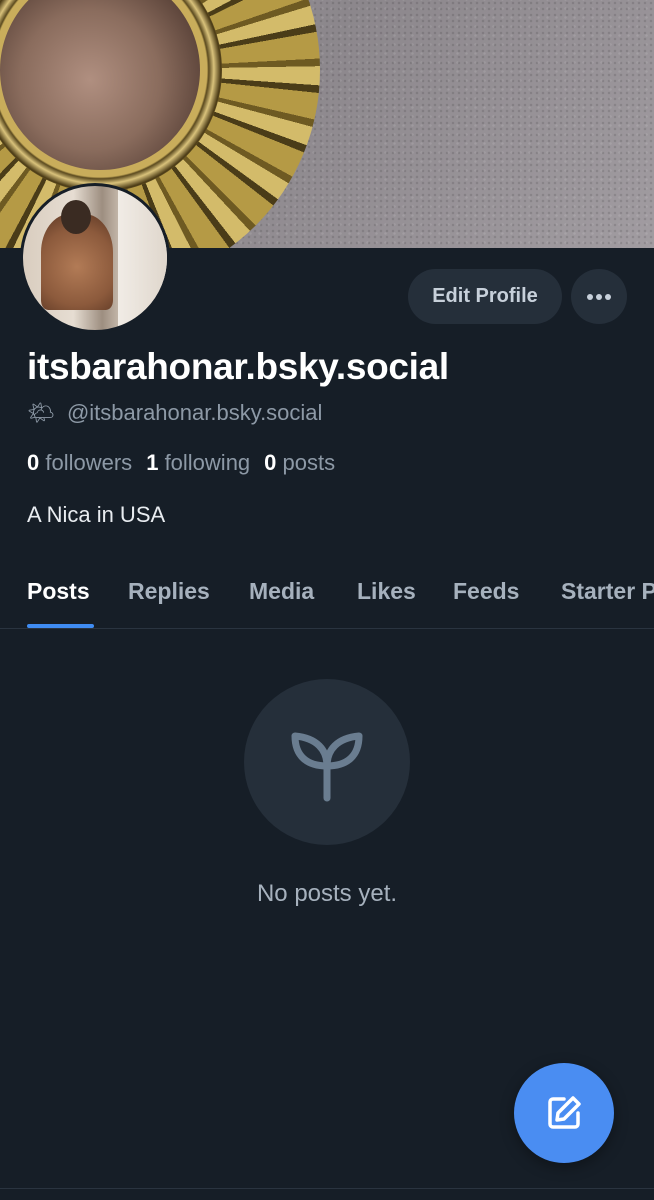  I want to click on handle-emoji: 🌤, so click(41, 412).